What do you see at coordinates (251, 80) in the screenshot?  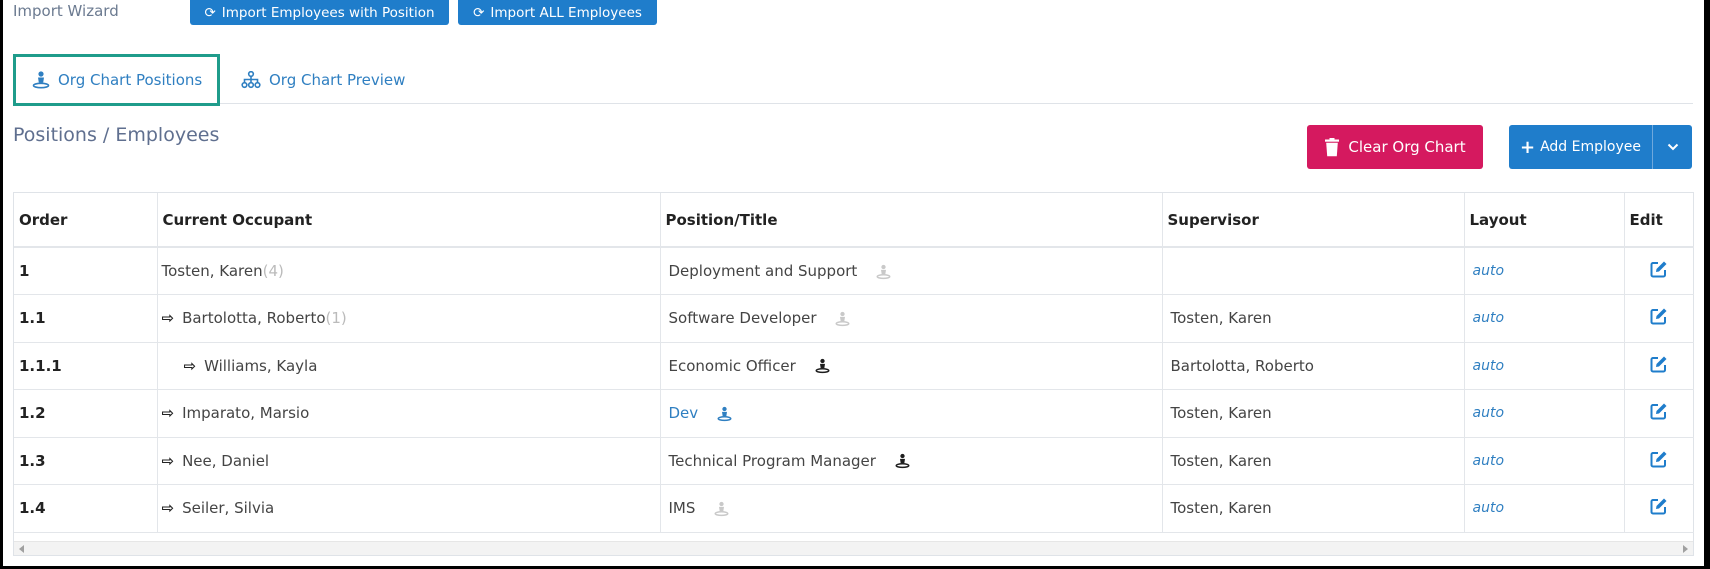 I see `org-chart-icon` at bounding box center [251, 80].